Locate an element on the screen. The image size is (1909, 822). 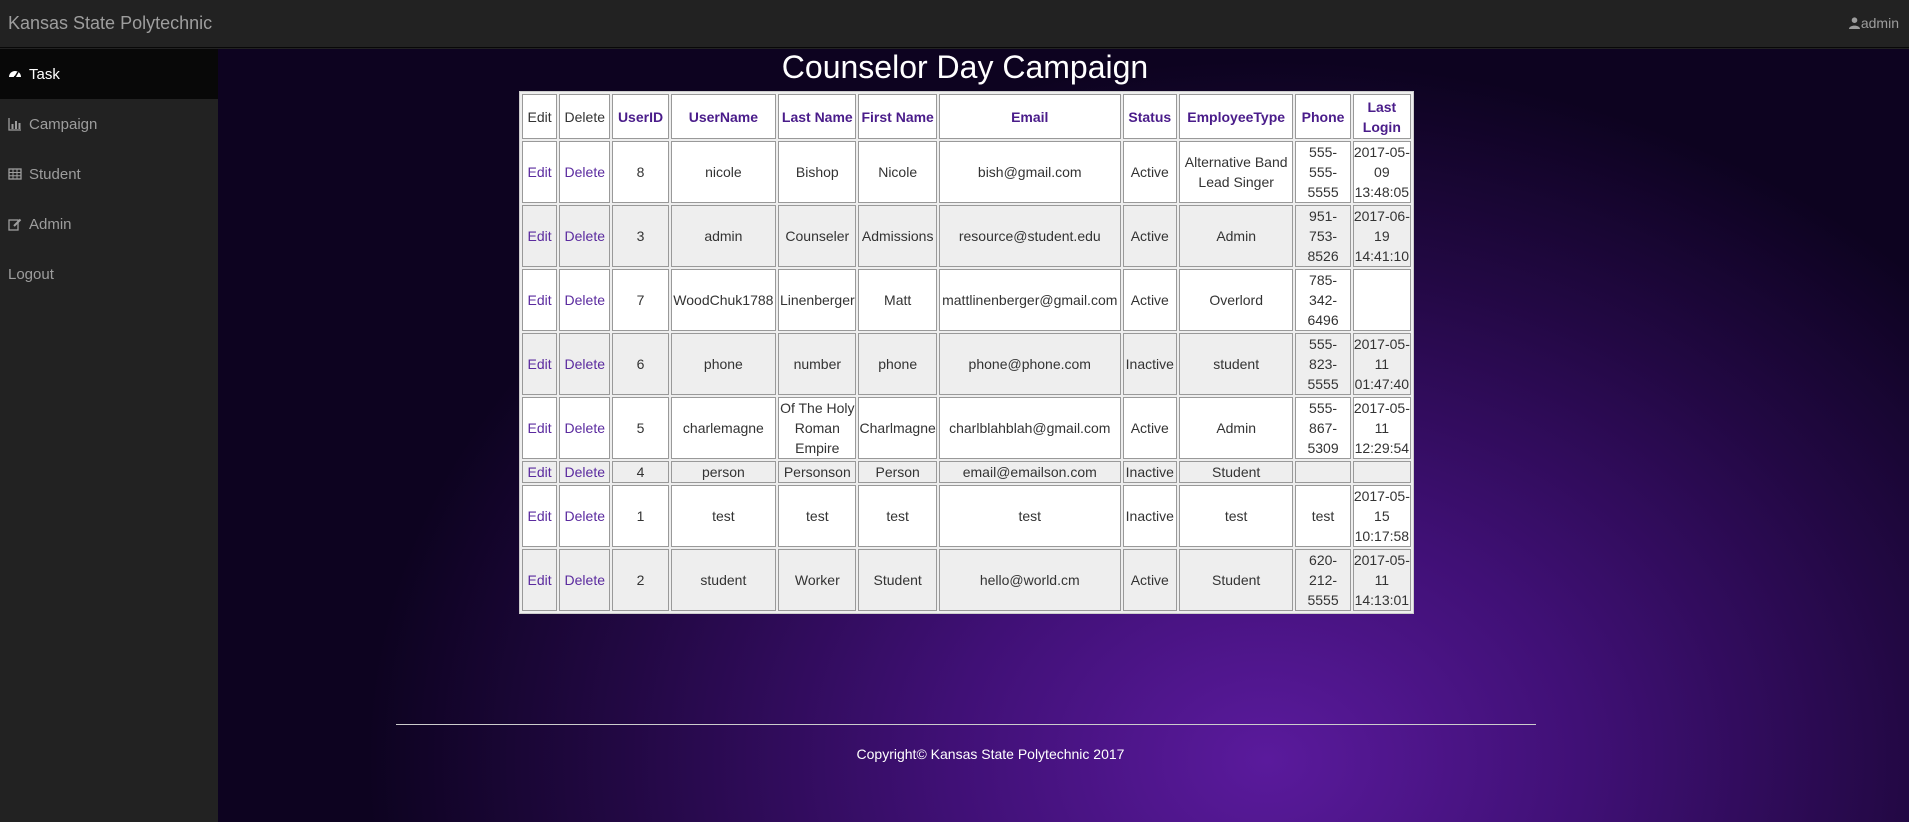
cell-last-login: 2017-05-11 14:13:01 is located at coordinates (1381, 580).